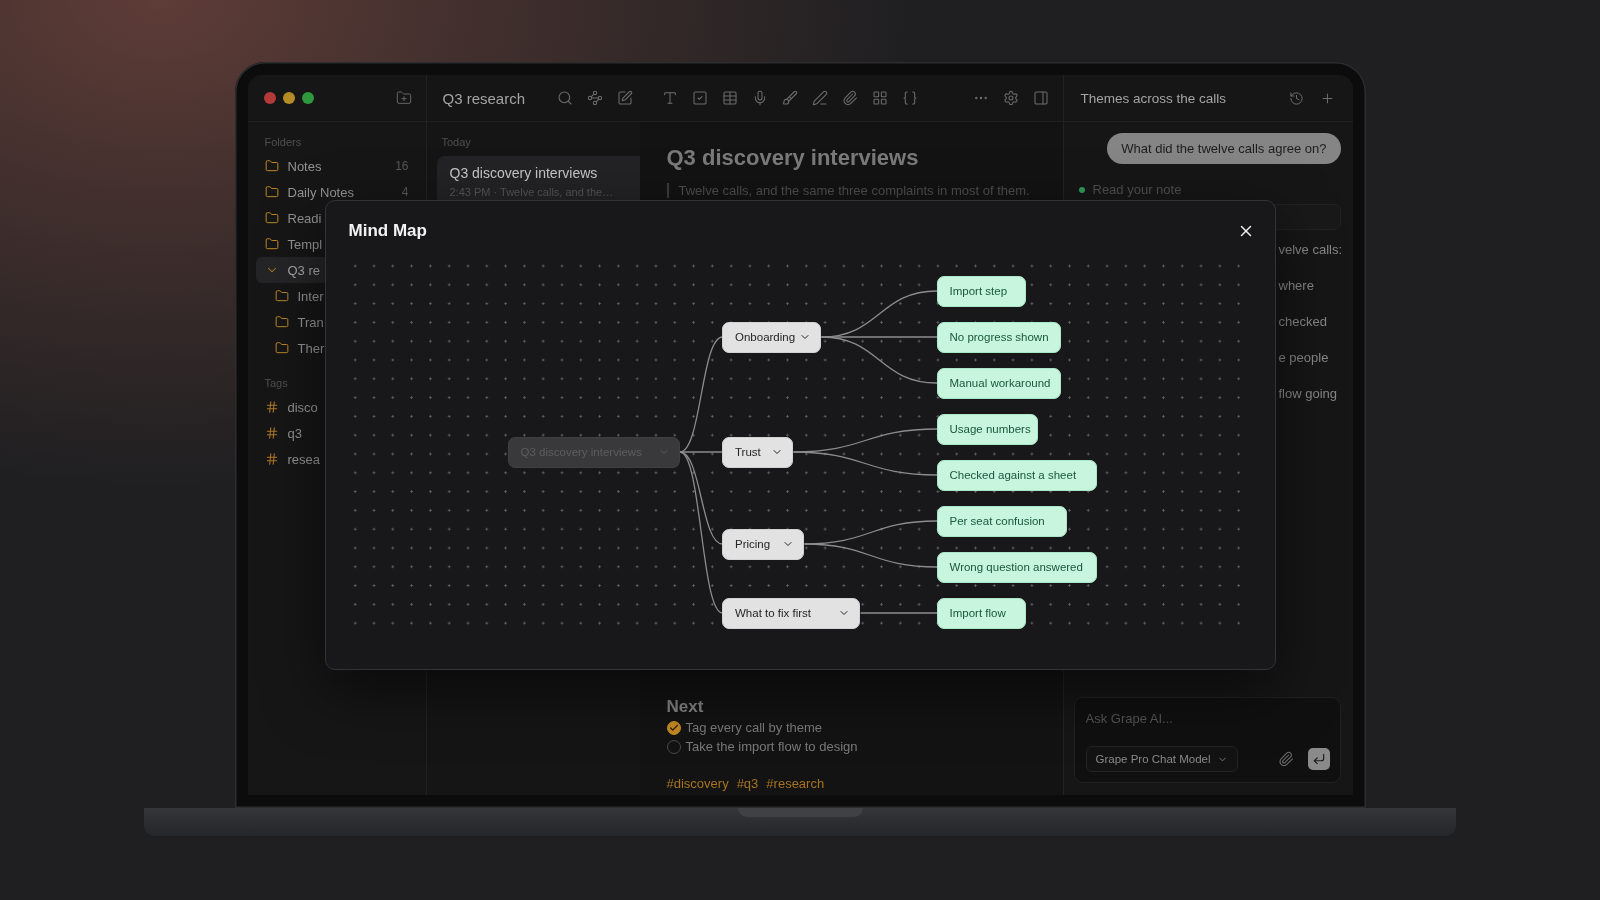 Image resolution: width=1600 pixels, height=900 pixels. Describe the element at coordinates (1303, 322) in the screenshot. I see `answer-text: checked` at that location.